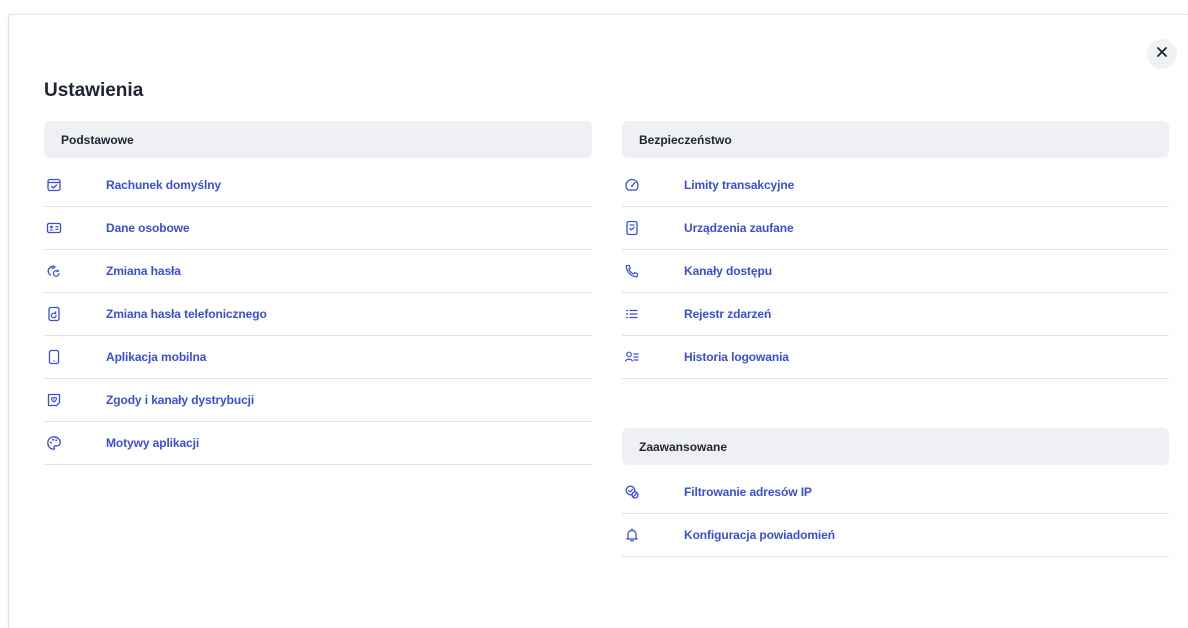  Describe the element at coordinates (748, 492) in the screenshot. I see `item-label: Filtrowanie adresów IP` at that location.